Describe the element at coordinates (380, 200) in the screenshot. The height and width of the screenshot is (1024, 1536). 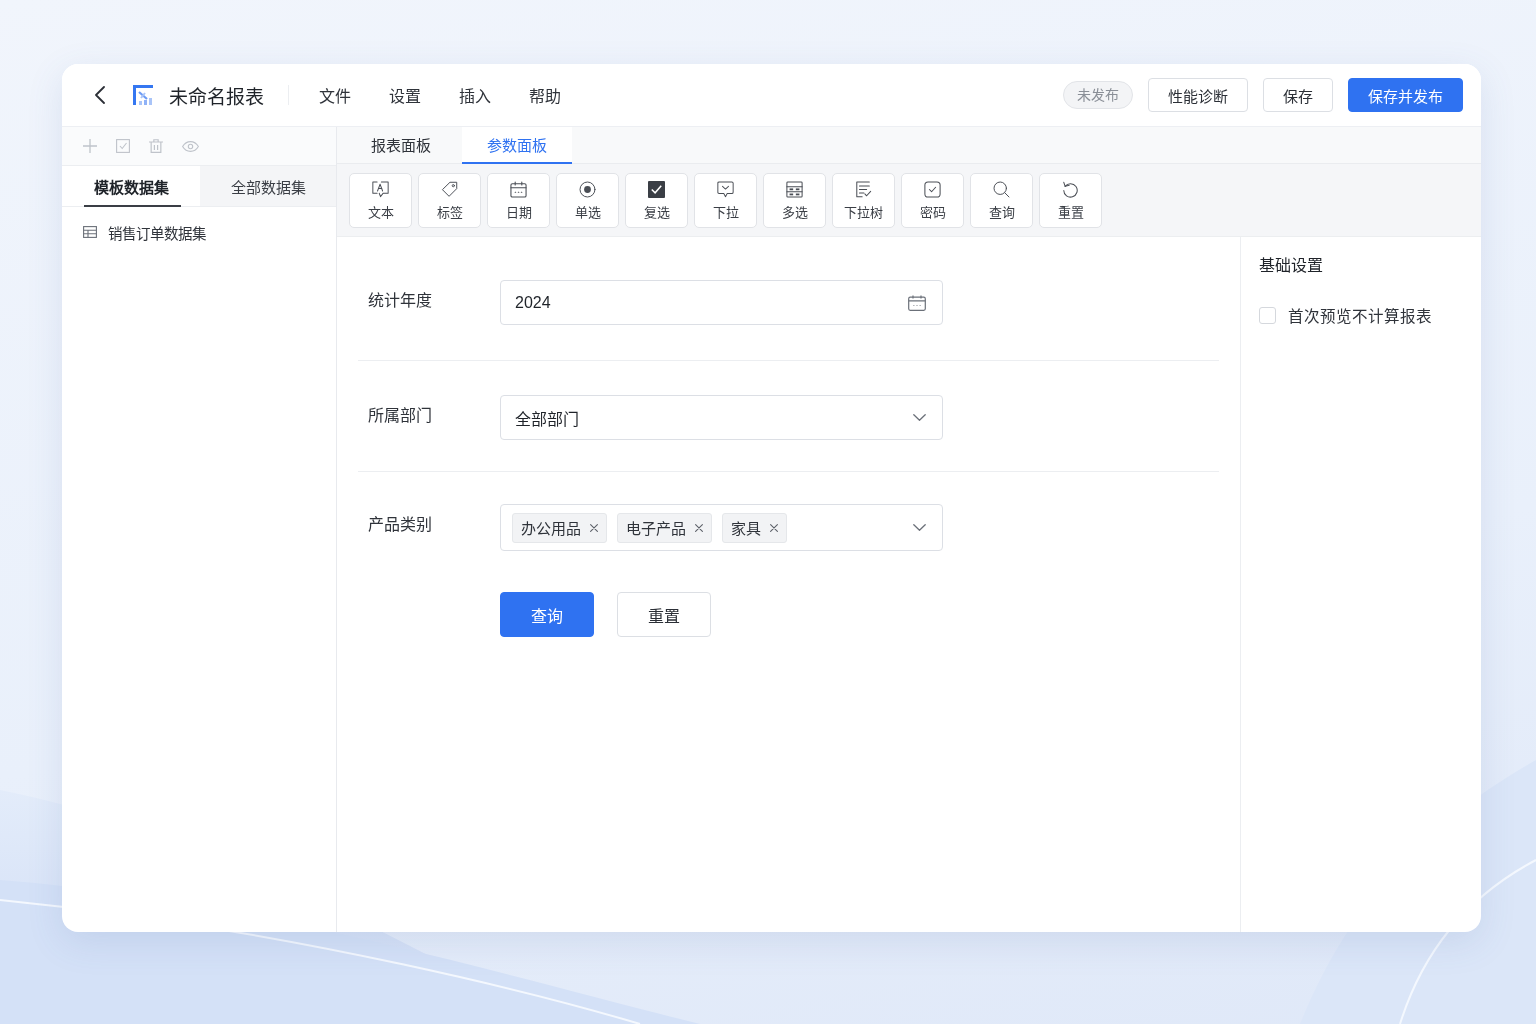
I see `widget-button: 文本` at that location.